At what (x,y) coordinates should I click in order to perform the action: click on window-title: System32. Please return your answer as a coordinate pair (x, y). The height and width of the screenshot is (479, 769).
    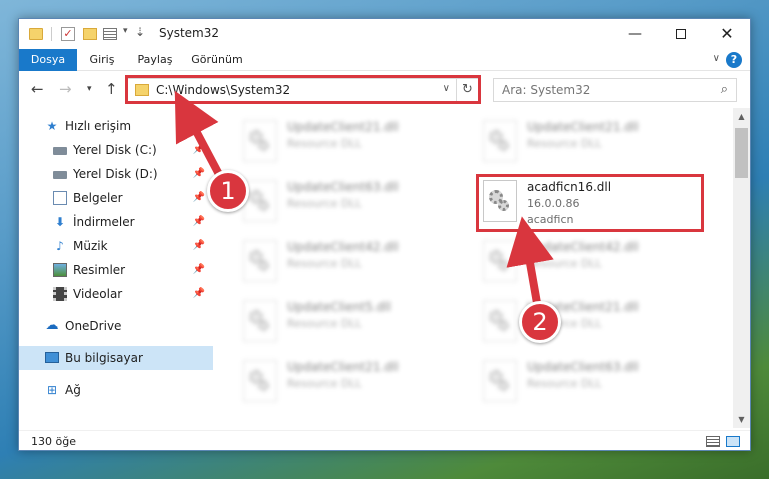
    Looking at the image, I should click on (189, 33).